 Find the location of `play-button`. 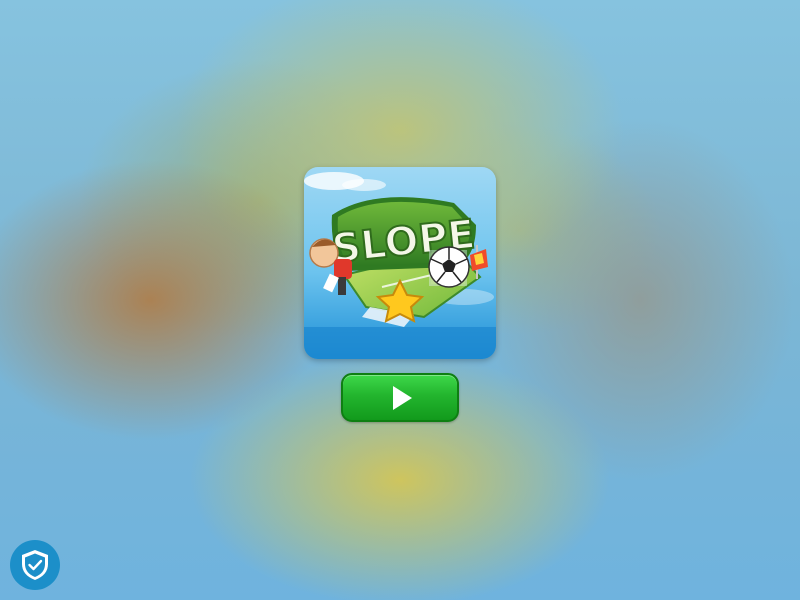

play-button is located at coordinates (400, 397).